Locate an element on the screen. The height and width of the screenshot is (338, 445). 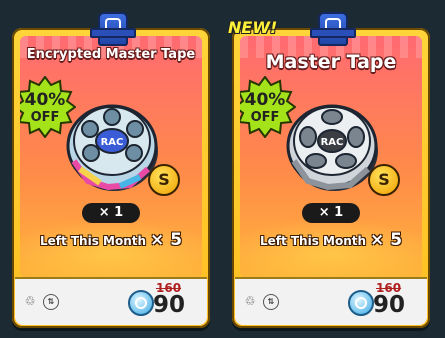
item-title: Master Tape is located at coordinates (331, 62).